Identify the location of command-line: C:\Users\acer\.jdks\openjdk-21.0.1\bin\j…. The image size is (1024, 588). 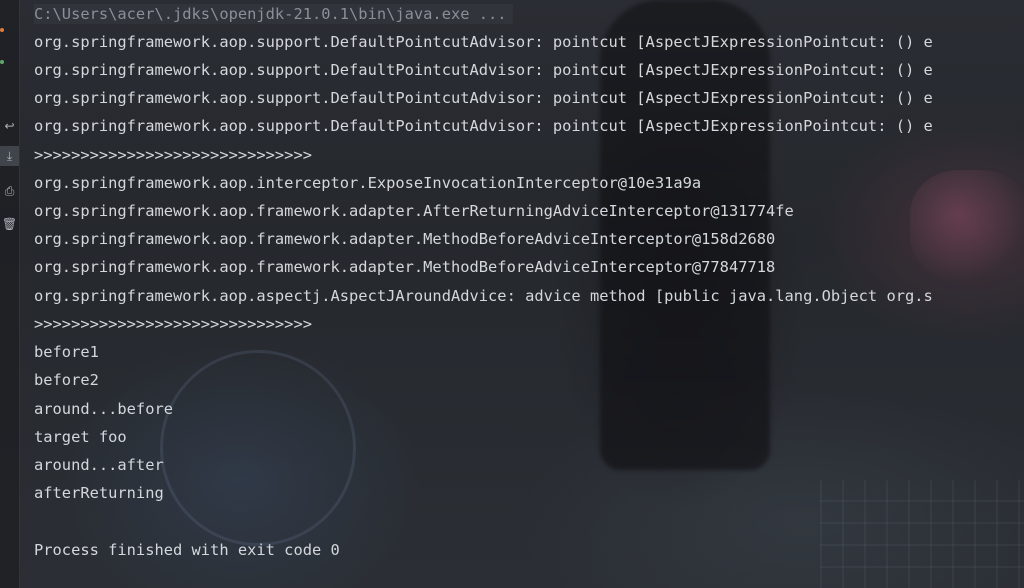
(273, 14).